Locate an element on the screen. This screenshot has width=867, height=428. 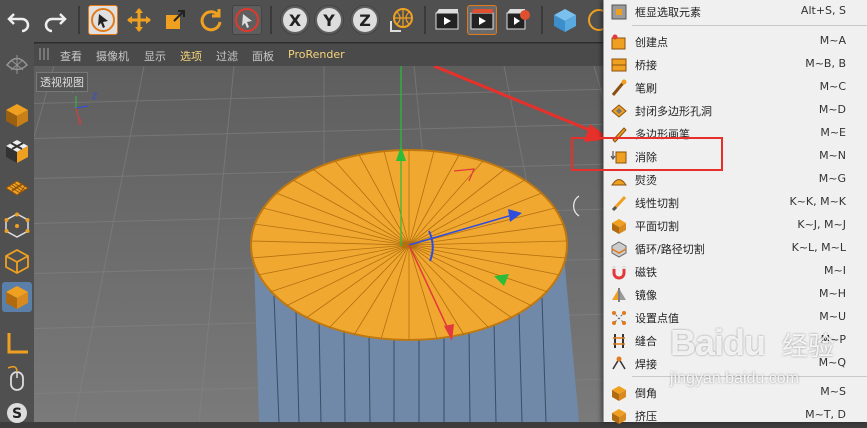
live-selection-button is located at coordinates (103, 20).